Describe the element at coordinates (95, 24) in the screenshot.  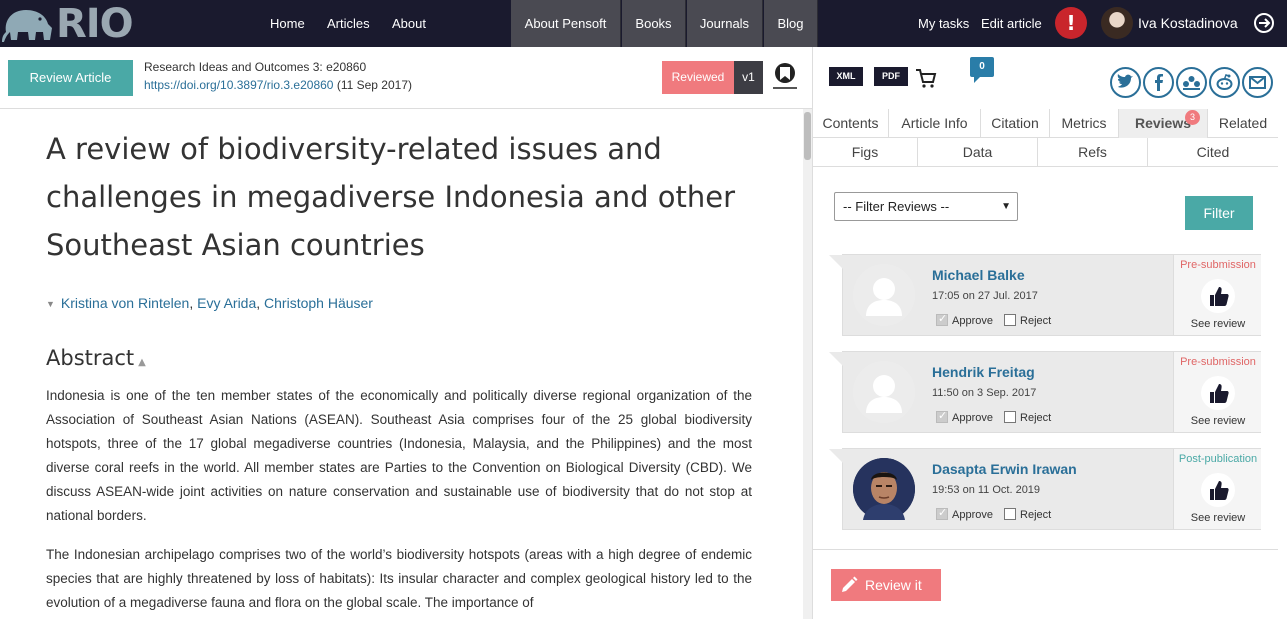
I see `logo-text: RIO` at that location.